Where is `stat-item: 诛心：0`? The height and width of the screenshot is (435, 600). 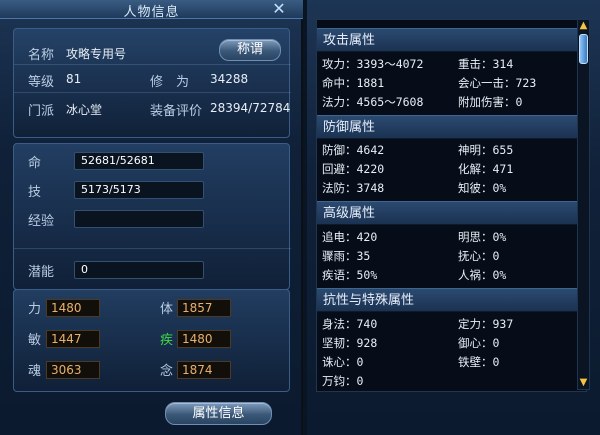 stat-item: 诛心：0 is located at coordinates (343, 362).